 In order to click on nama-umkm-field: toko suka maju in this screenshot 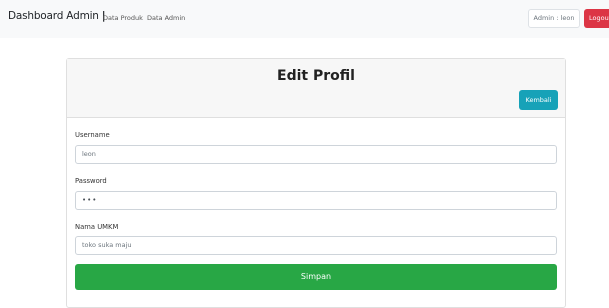, I will do `click(316, 245)`.